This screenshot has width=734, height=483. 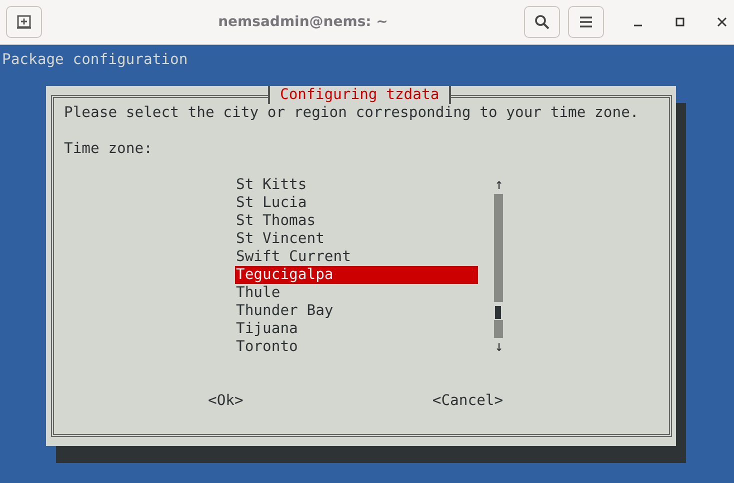 I want to click on list-item: Tegucigalpa, so click(x=356, y=275).